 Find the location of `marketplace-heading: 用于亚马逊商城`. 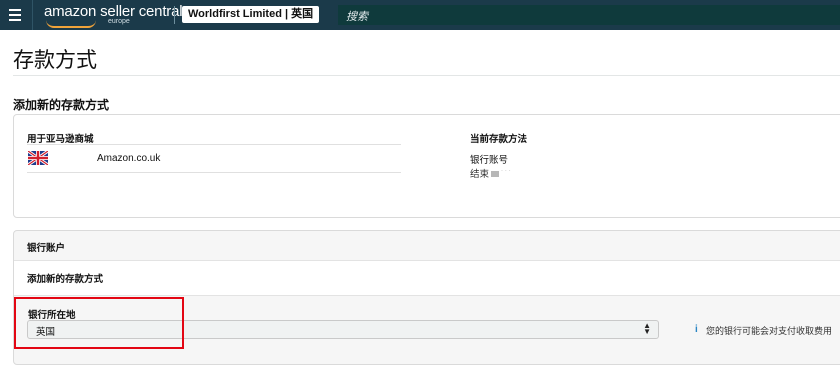

marketplace-heading: 用于亚马逊商城 is located at coordinates (60, 139).